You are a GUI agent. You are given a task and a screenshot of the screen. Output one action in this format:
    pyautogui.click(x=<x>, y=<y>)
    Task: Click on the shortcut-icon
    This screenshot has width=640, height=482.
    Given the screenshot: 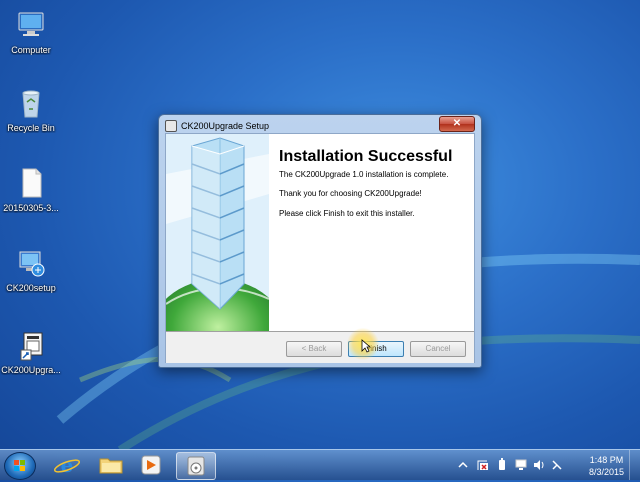 What is the action you would take?
    pyautogui.click(x=31, y=345)
    